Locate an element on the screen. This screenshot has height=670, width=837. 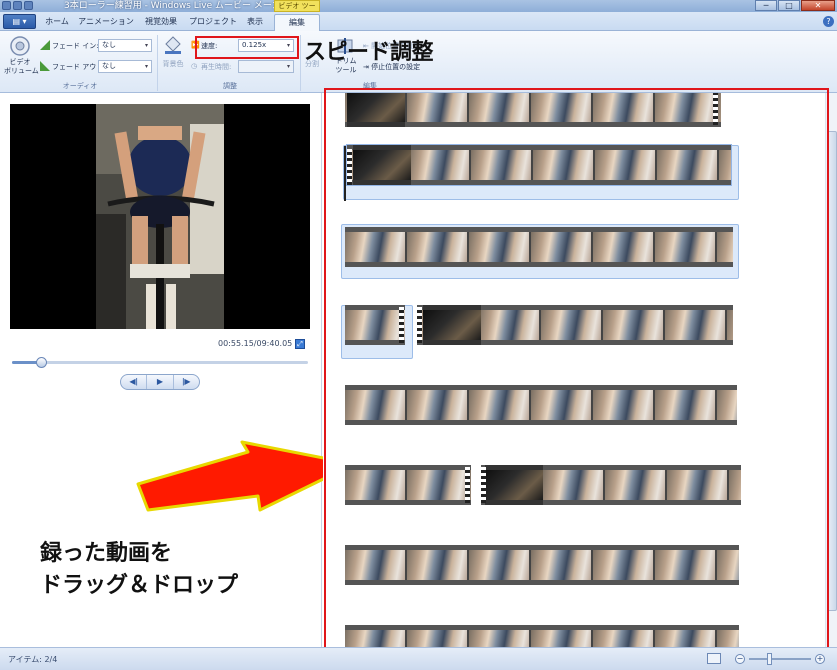
undo-icon is located at coordinates (17, 5).